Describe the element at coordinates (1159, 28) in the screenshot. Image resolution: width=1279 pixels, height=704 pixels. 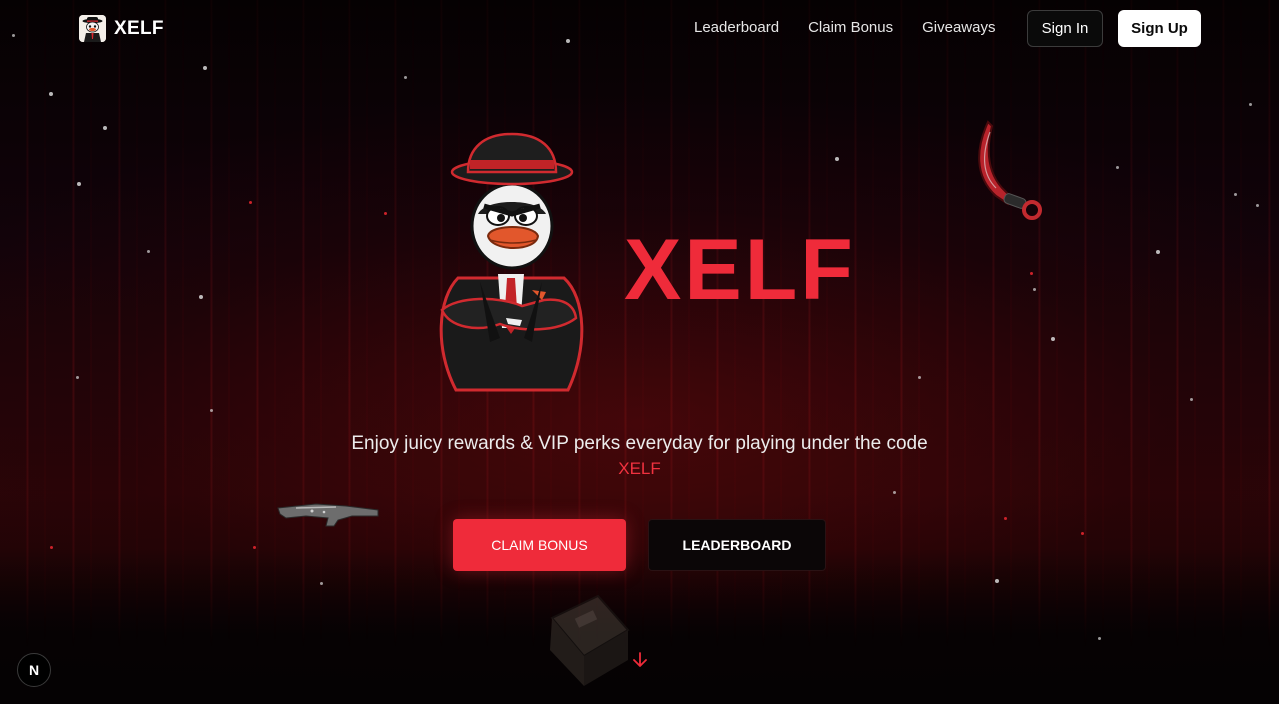
I see `sign-up-button: Sign Up` at that location.